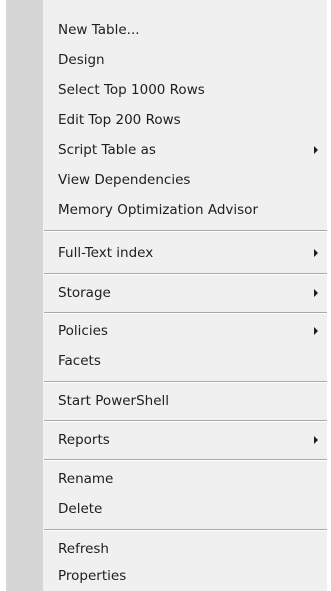 The height and width of the screenshot is (591, 331). What do you see at coordinates (131, 90) in the screenshot?
I see `menu-item-label: Select Top 1000 Rows` at bounding box center [131, 90].